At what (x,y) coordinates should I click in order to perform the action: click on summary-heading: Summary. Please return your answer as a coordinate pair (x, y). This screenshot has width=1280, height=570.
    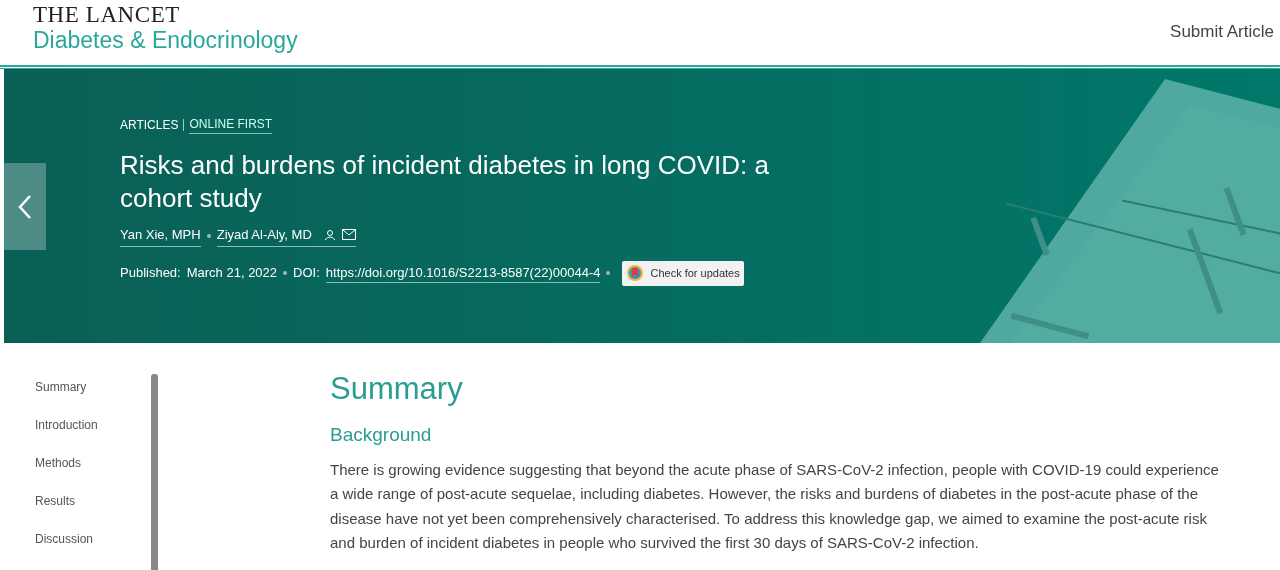
    Looking at the image, I should click on (397, 389).